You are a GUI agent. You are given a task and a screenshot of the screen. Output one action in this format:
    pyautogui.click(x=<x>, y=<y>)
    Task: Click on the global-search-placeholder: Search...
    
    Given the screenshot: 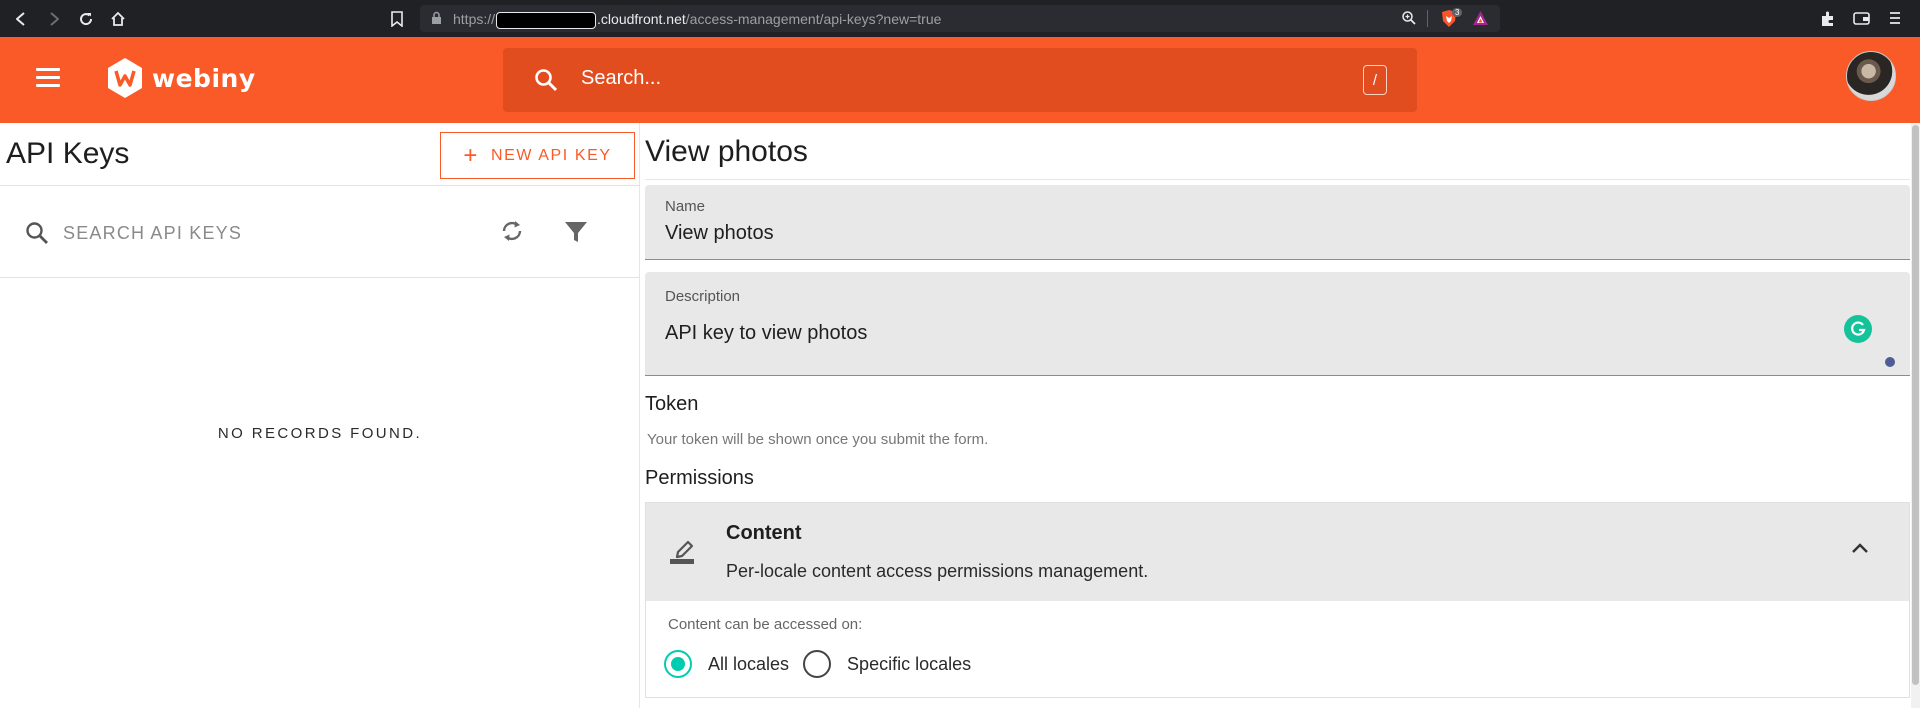 What is the action you would take?
    pyautogui.click(x=621, y=78)
    